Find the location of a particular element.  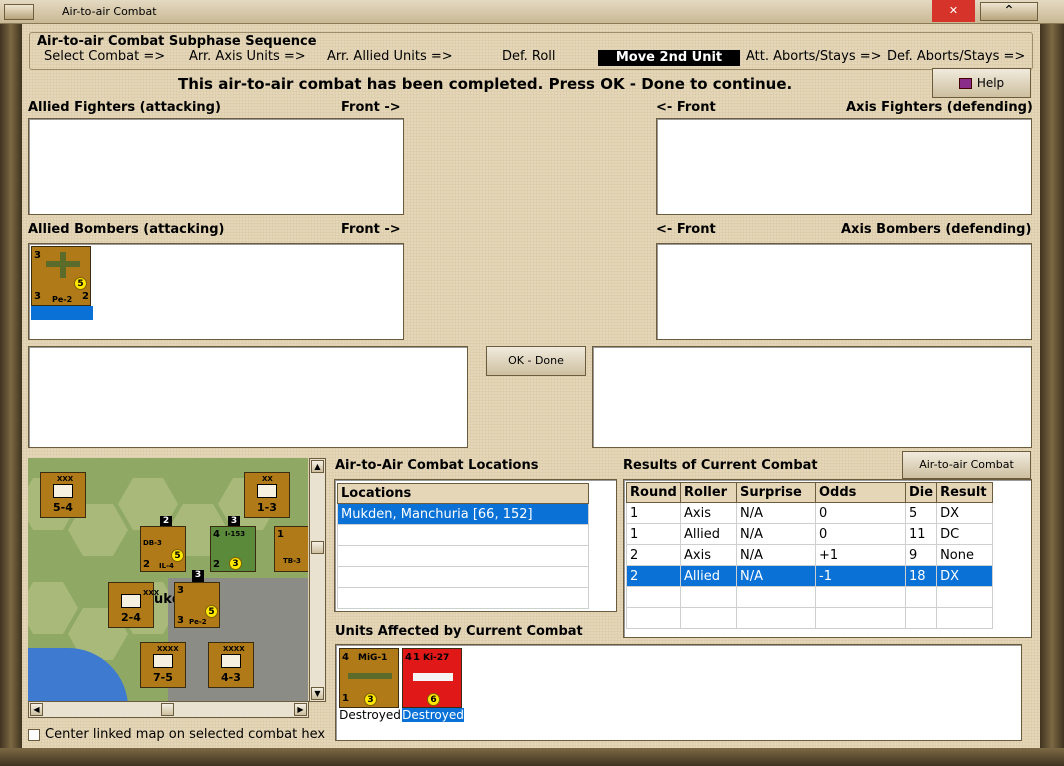

locations-column-header: Locations is located at coordinates (463, 493).